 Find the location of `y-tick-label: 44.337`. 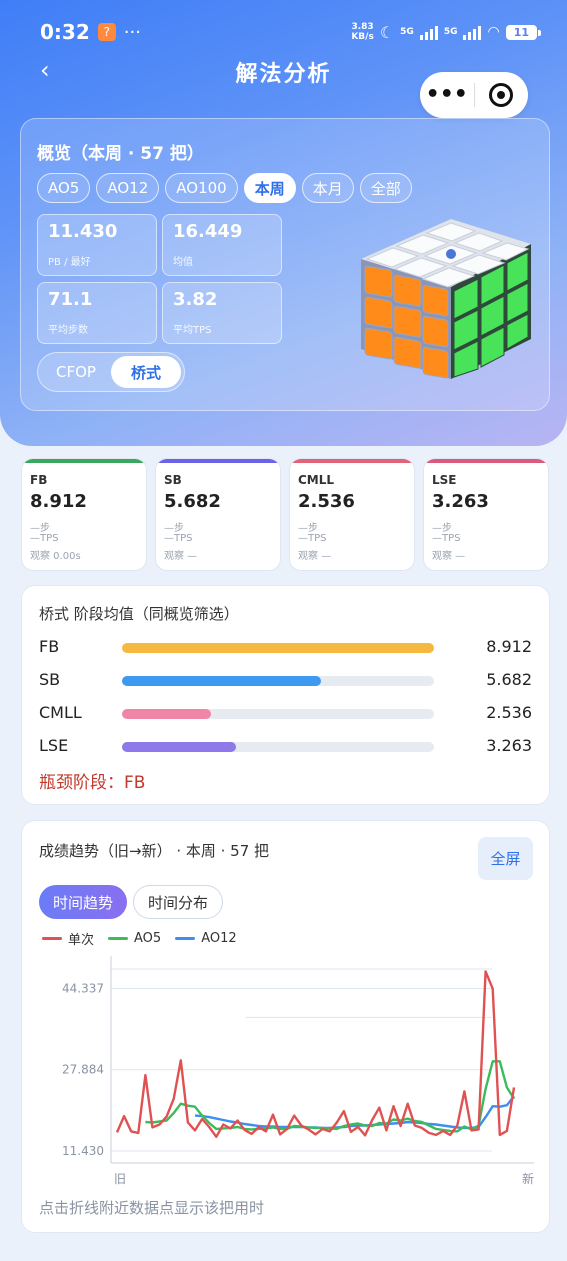

y-tick-label: 44.337 is located at coordinates (83, 988).